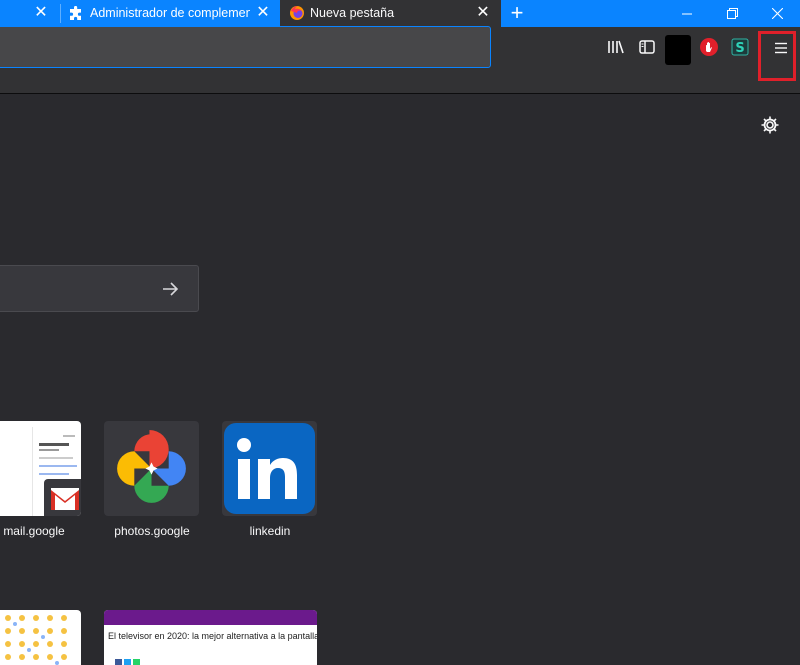  What do you see at coordinates (678, 50) in the screenshot?
I see `extension-button` at bounding box center [678, 50].